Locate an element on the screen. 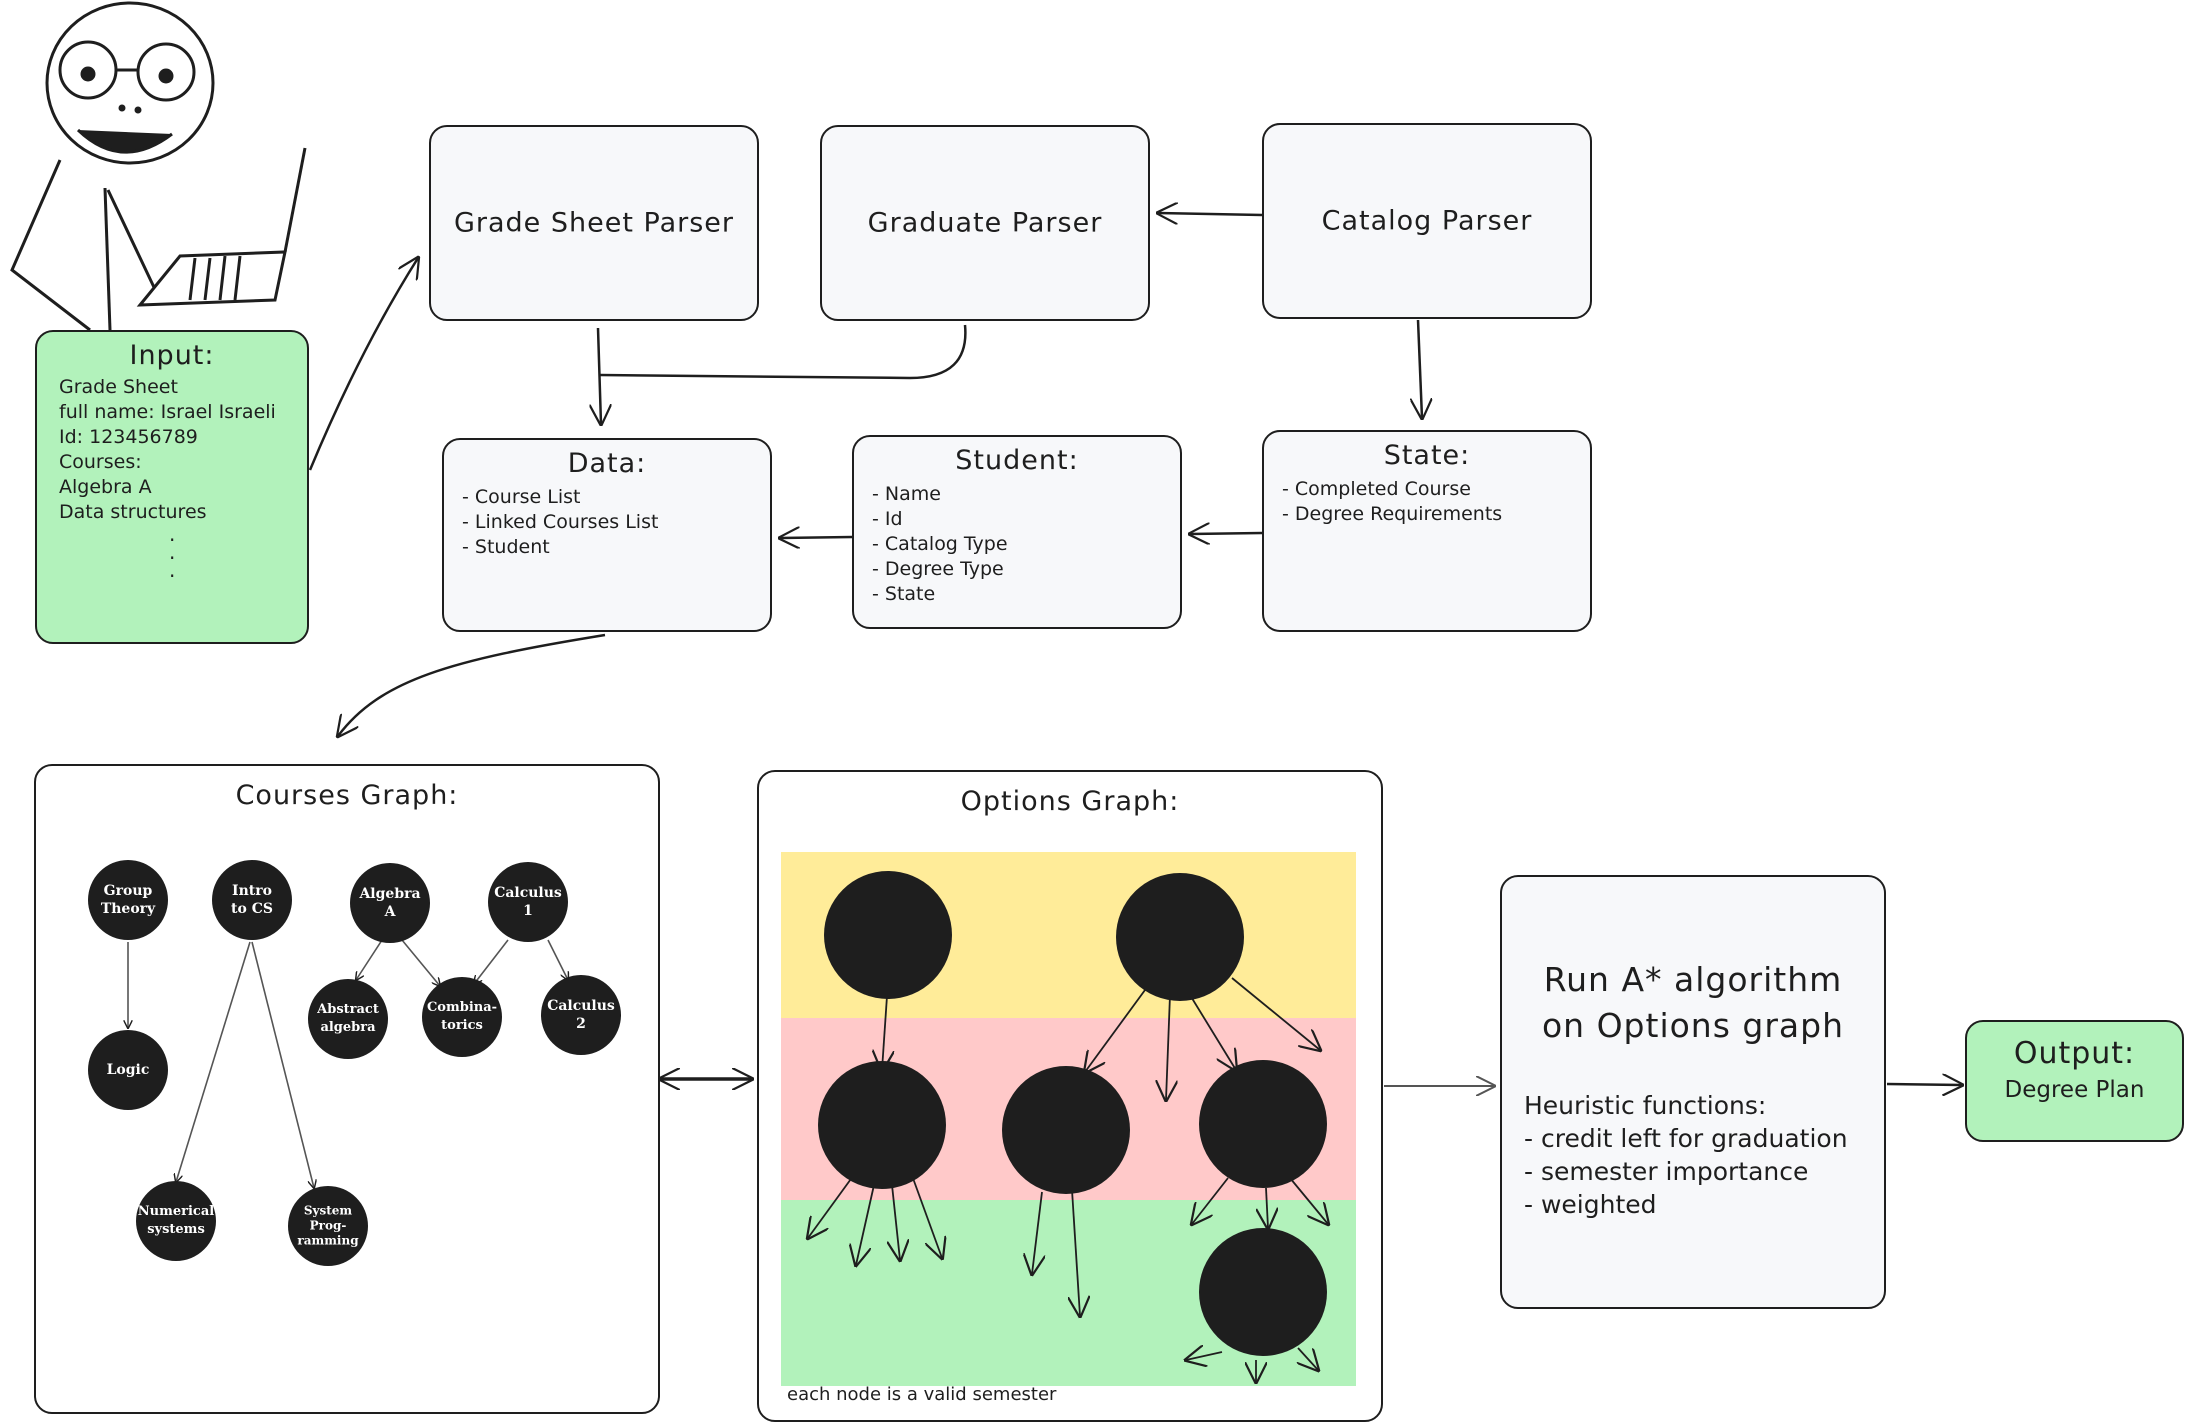  catalog-parser-label: Catalog Parser is located at coordinates (1427, 221).